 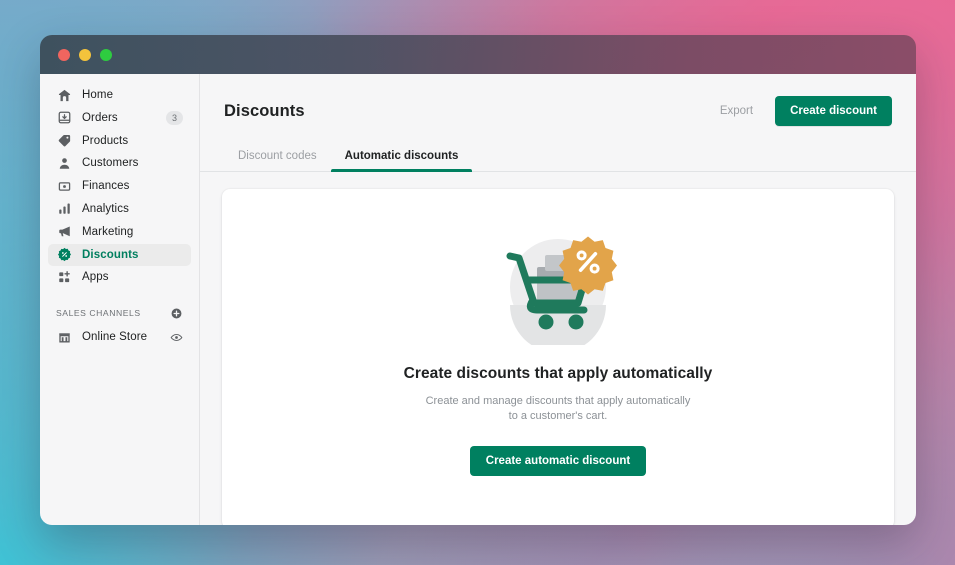 I want to click on sidebar-item-label: Marketing, so click(x=108, y=231).